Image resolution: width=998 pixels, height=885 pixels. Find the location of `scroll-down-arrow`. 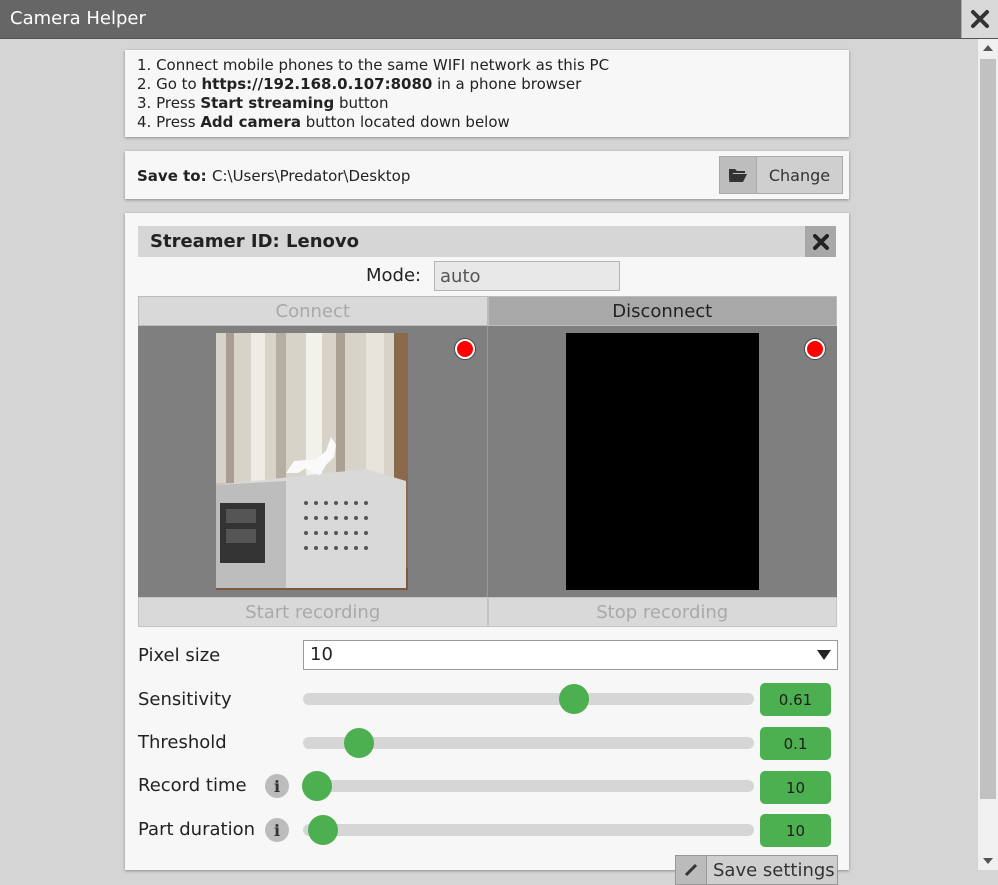

scroll-down-arrow is located at coordinates (988, 861).